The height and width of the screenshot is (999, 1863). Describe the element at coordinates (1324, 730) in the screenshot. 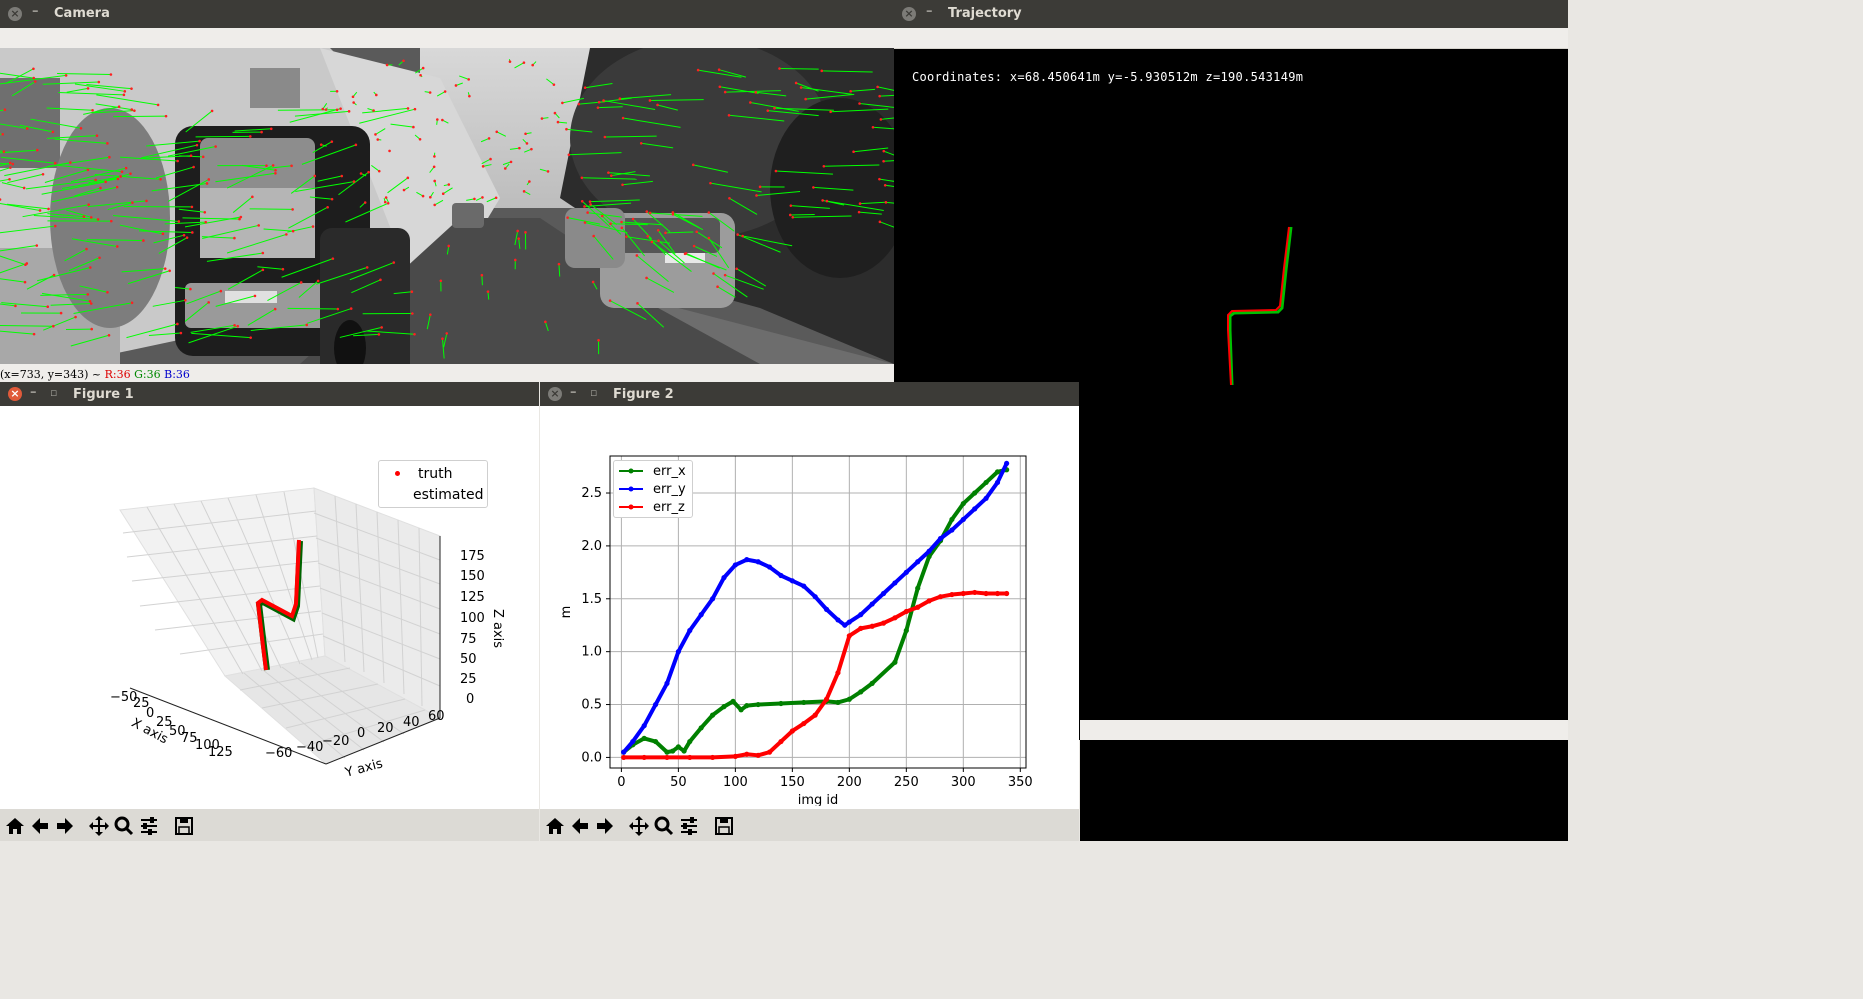

I see `trajectory-footer-strip` at that location.